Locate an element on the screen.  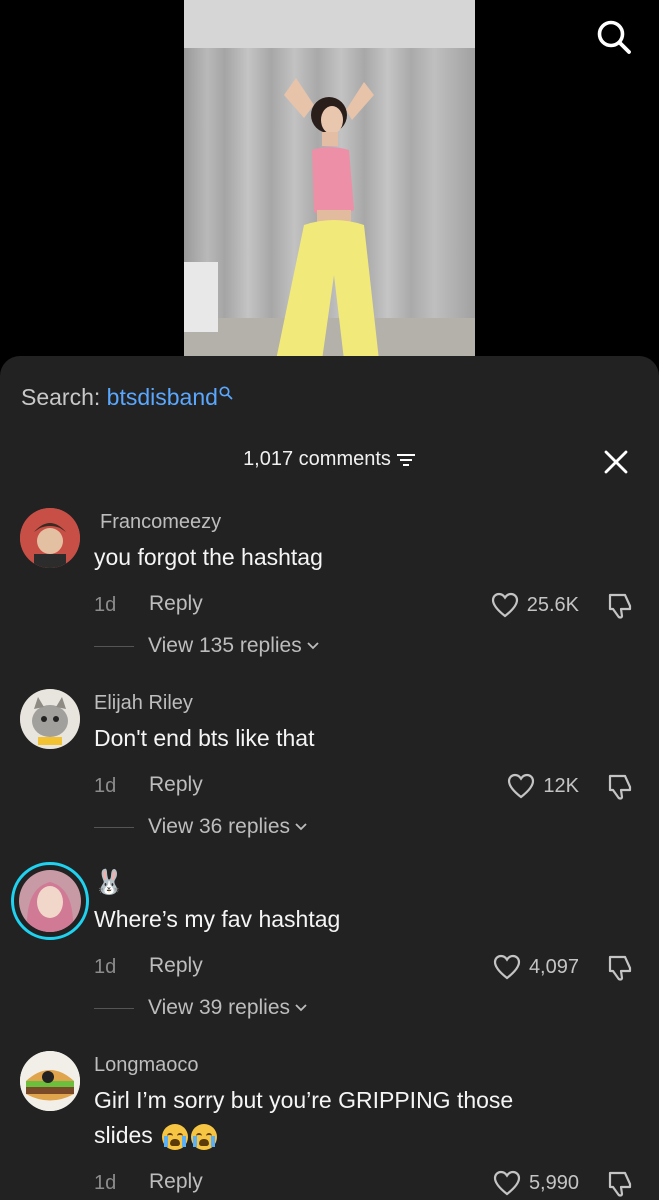
comment-count: 1,017 comments is located at coordinates (317, 459).